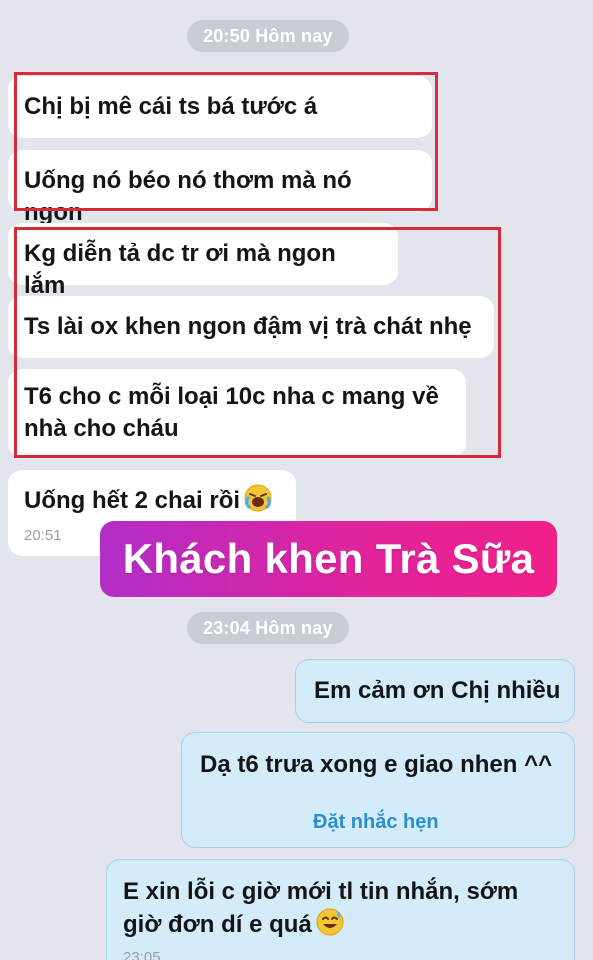 Image resolution: width=593 pixels, height=960 pixels. I want to click on incoming-message: Ts lài ox khen ngon đậm vị trà chát nhẹ, so click(251, 327).